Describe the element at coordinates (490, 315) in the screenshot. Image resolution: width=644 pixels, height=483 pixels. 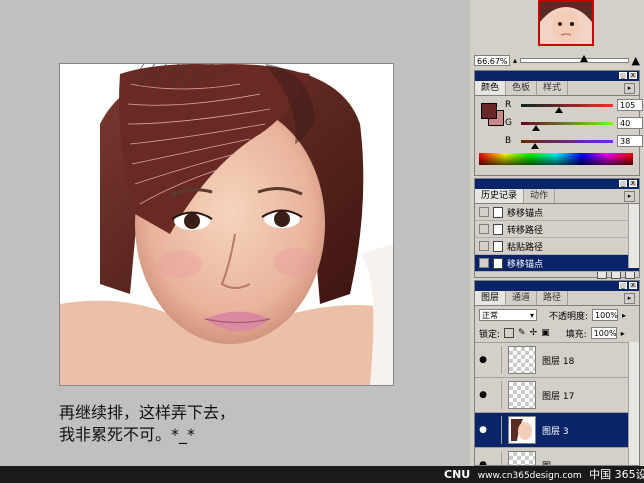
I see `blend-mode-value: 正常` at that location.